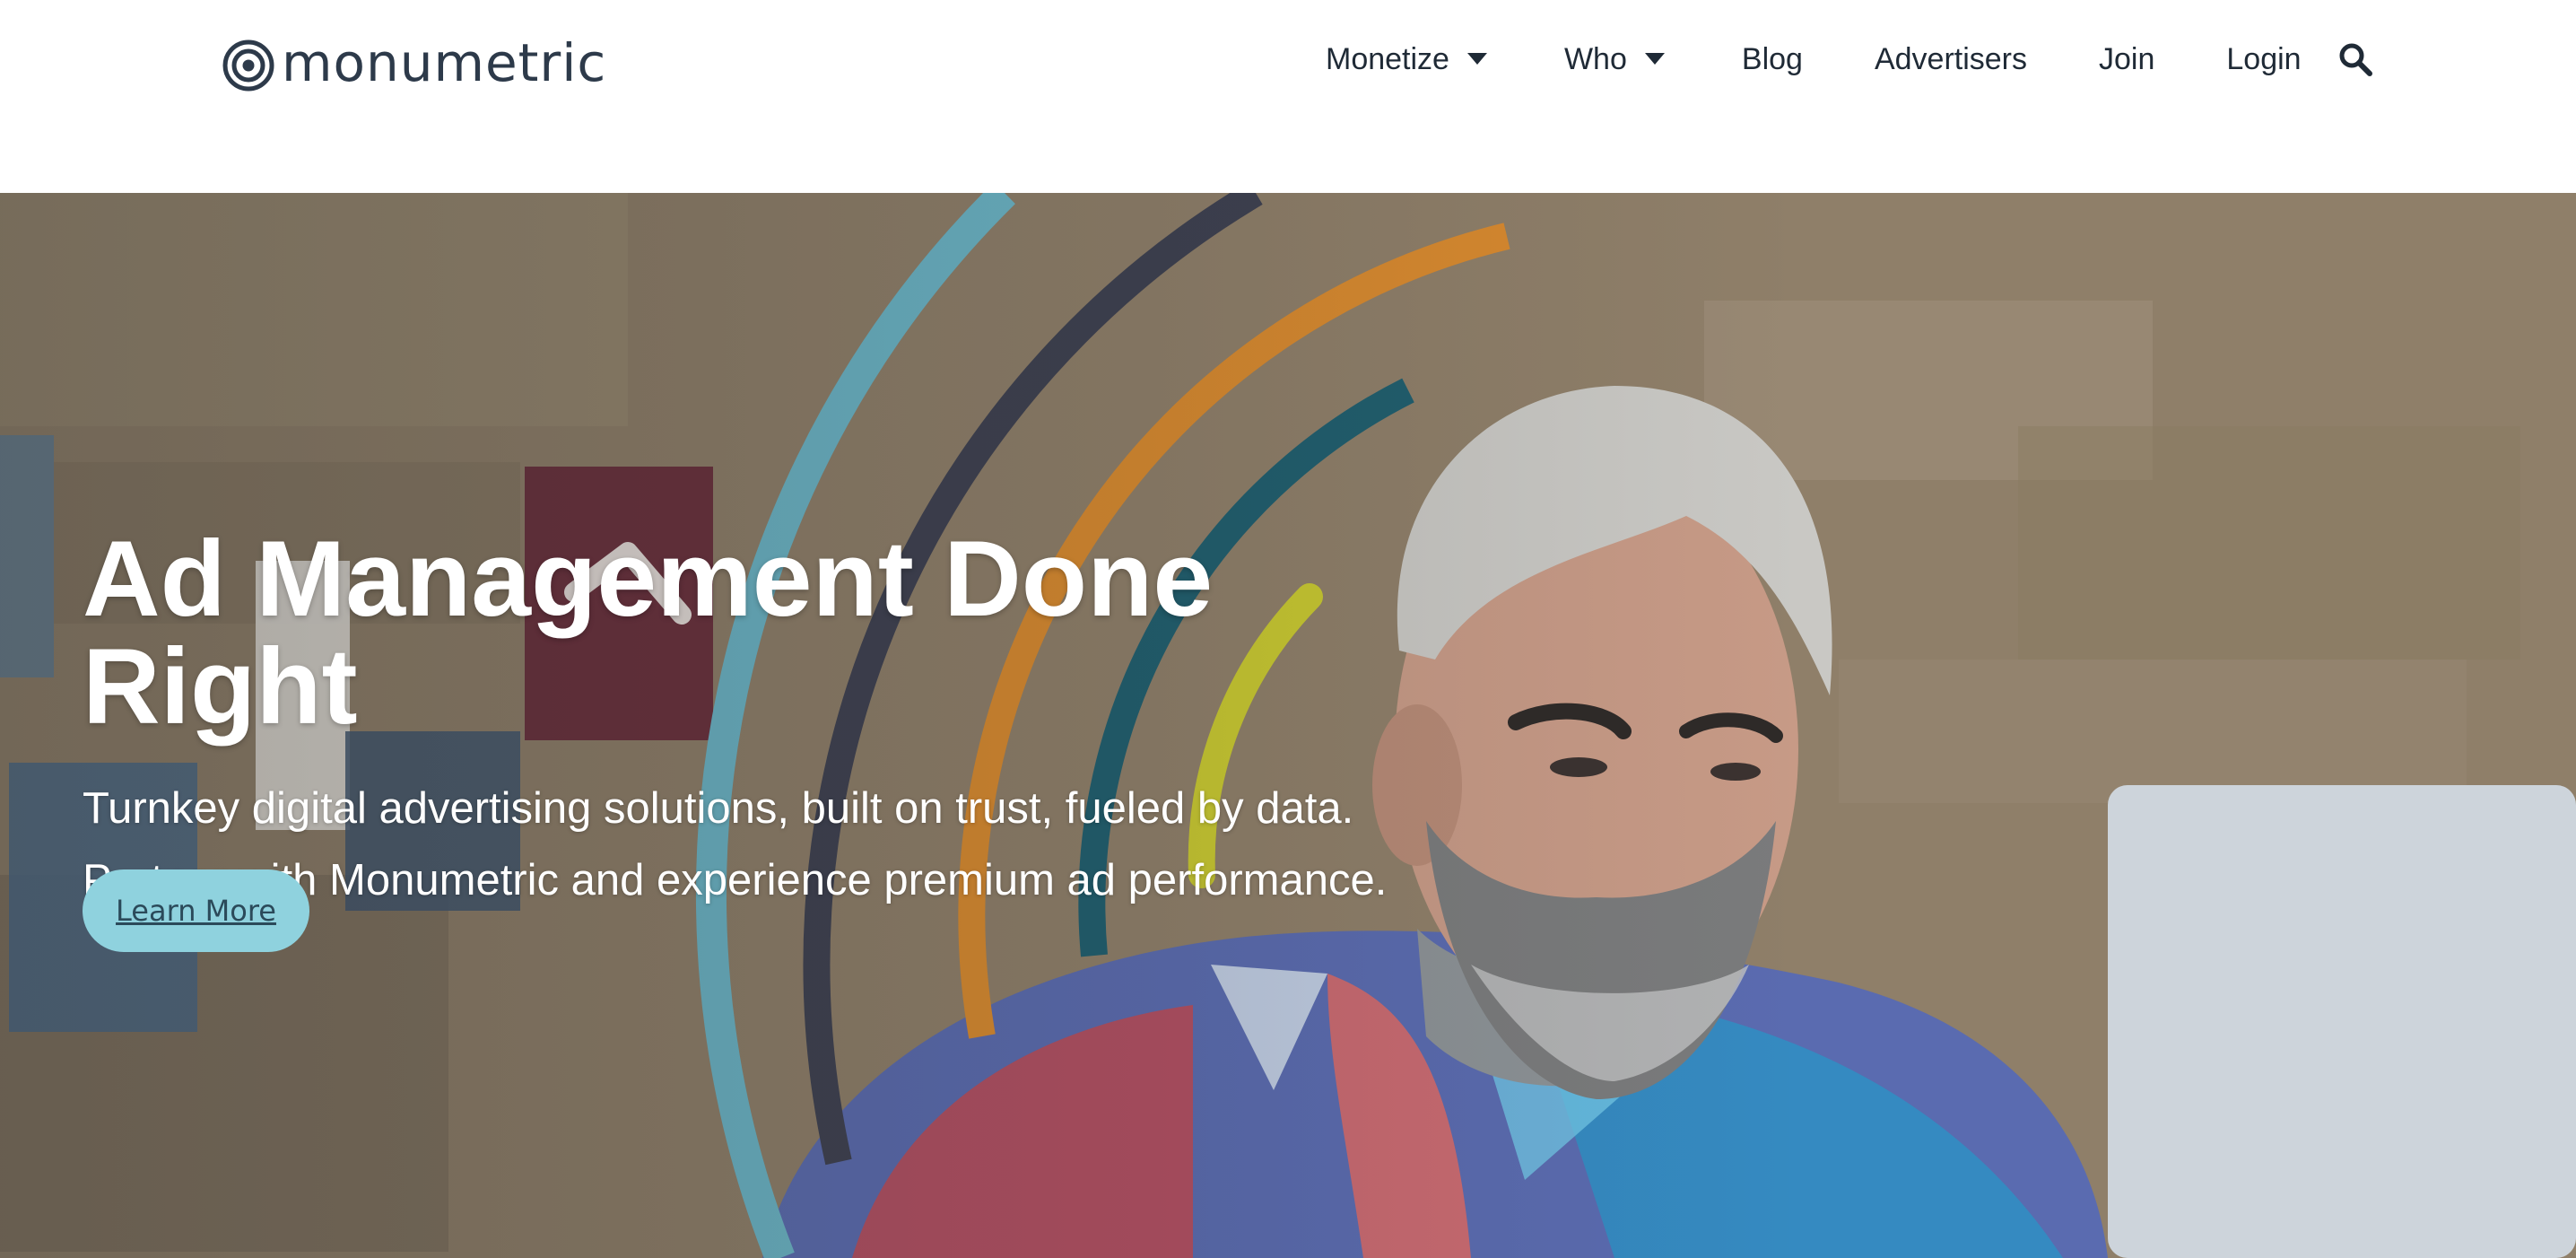  I want to click on nav-item-label: Blog, so click(1772, 58).